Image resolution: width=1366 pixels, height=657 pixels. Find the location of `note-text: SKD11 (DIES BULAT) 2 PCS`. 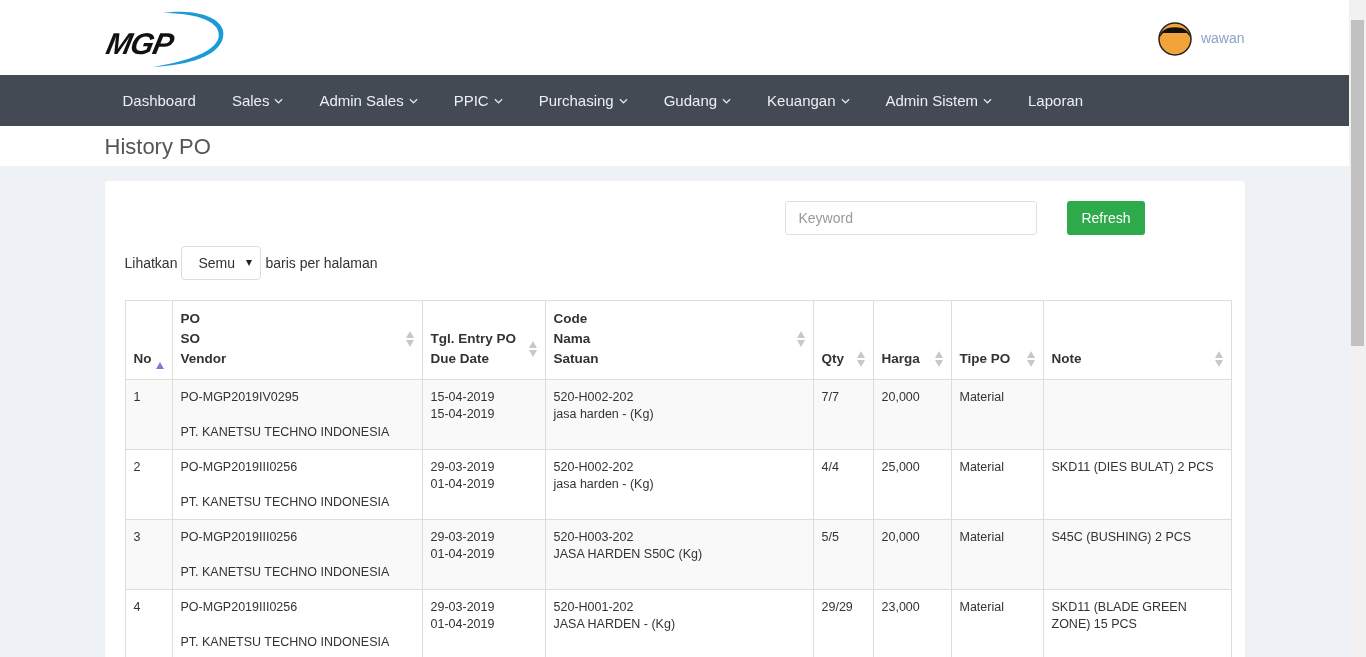

note-text: SKD11 (DIES BULAT) 2 PCS is located at coordinates (1133, 467).